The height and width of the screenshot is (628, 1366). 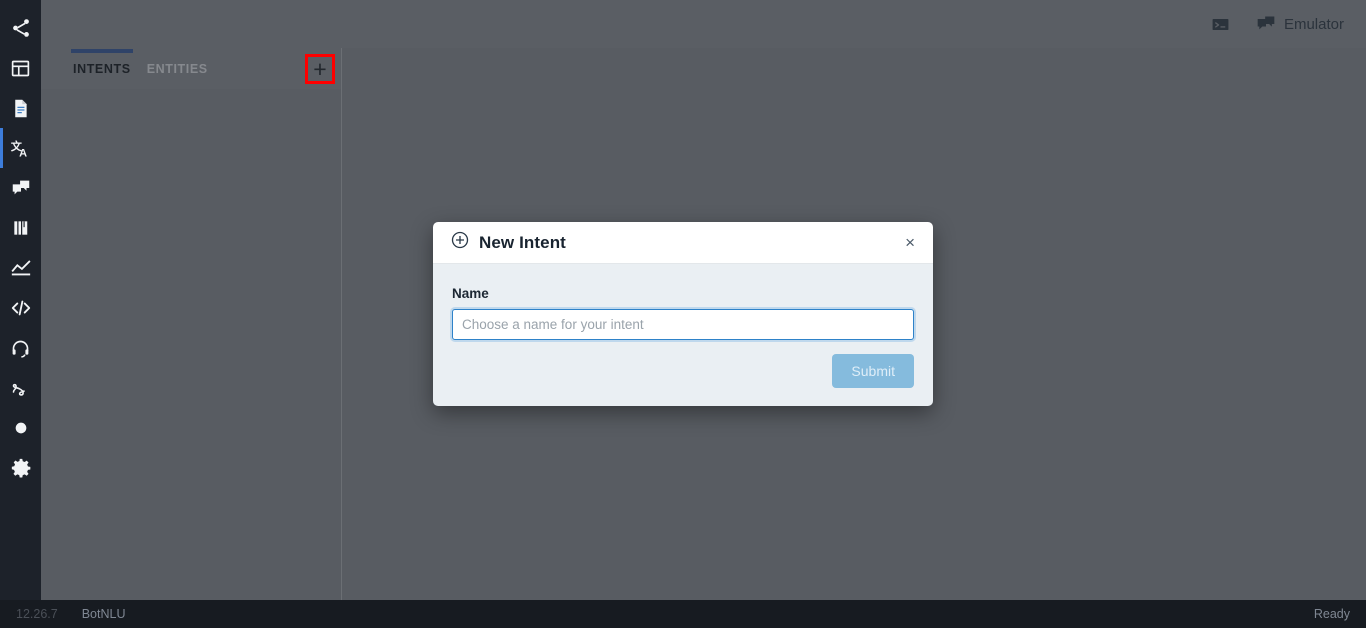 I want to click on status-badge: Ready, so click(x=1331, y=614).